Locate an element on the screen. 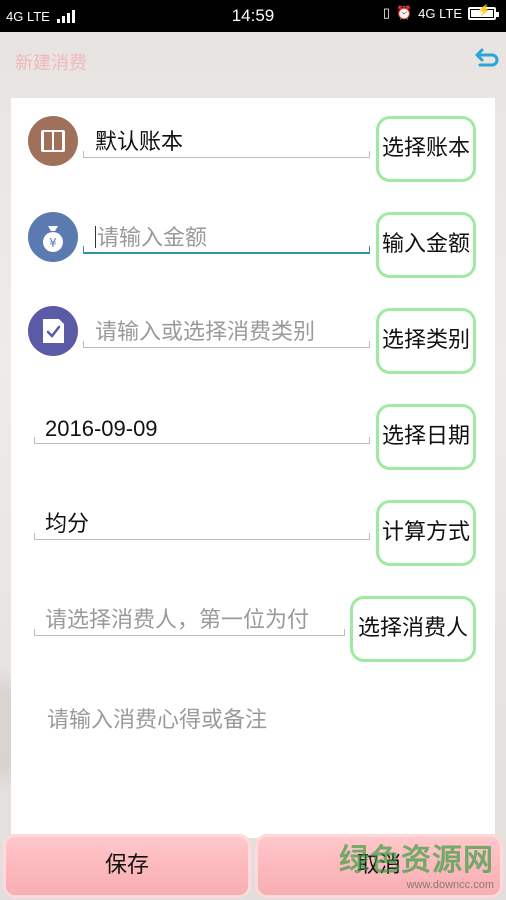 The image size is (506, 900). vibrate-icon: ▯ is located at coordinates (386, 12).